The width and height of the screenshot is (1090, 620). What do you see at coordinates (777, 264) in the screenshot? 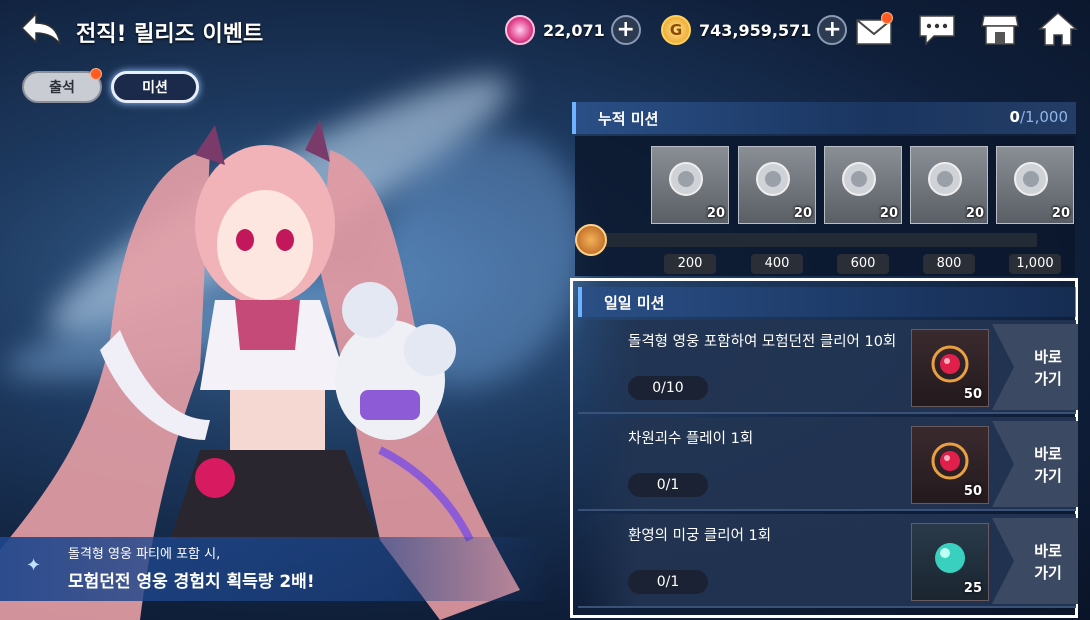
I see `milestone-label: 400` at bounding box center [777, 264].